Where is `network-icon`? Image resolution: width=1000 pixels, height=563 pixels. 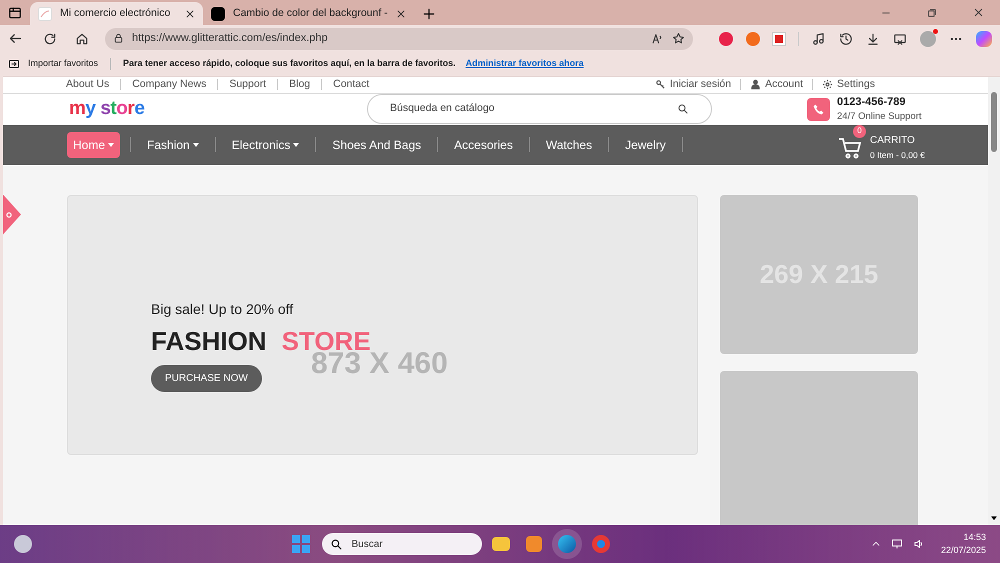
network-icon is located at coordinates (896, 544).